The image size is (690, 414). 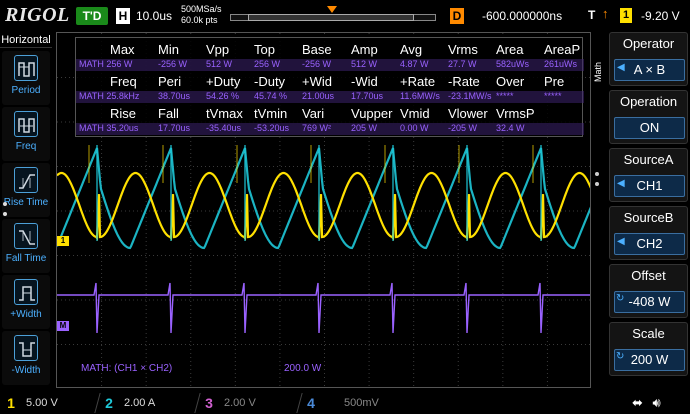 I want to click on meas-header: Top, so click(x=264, y=49).